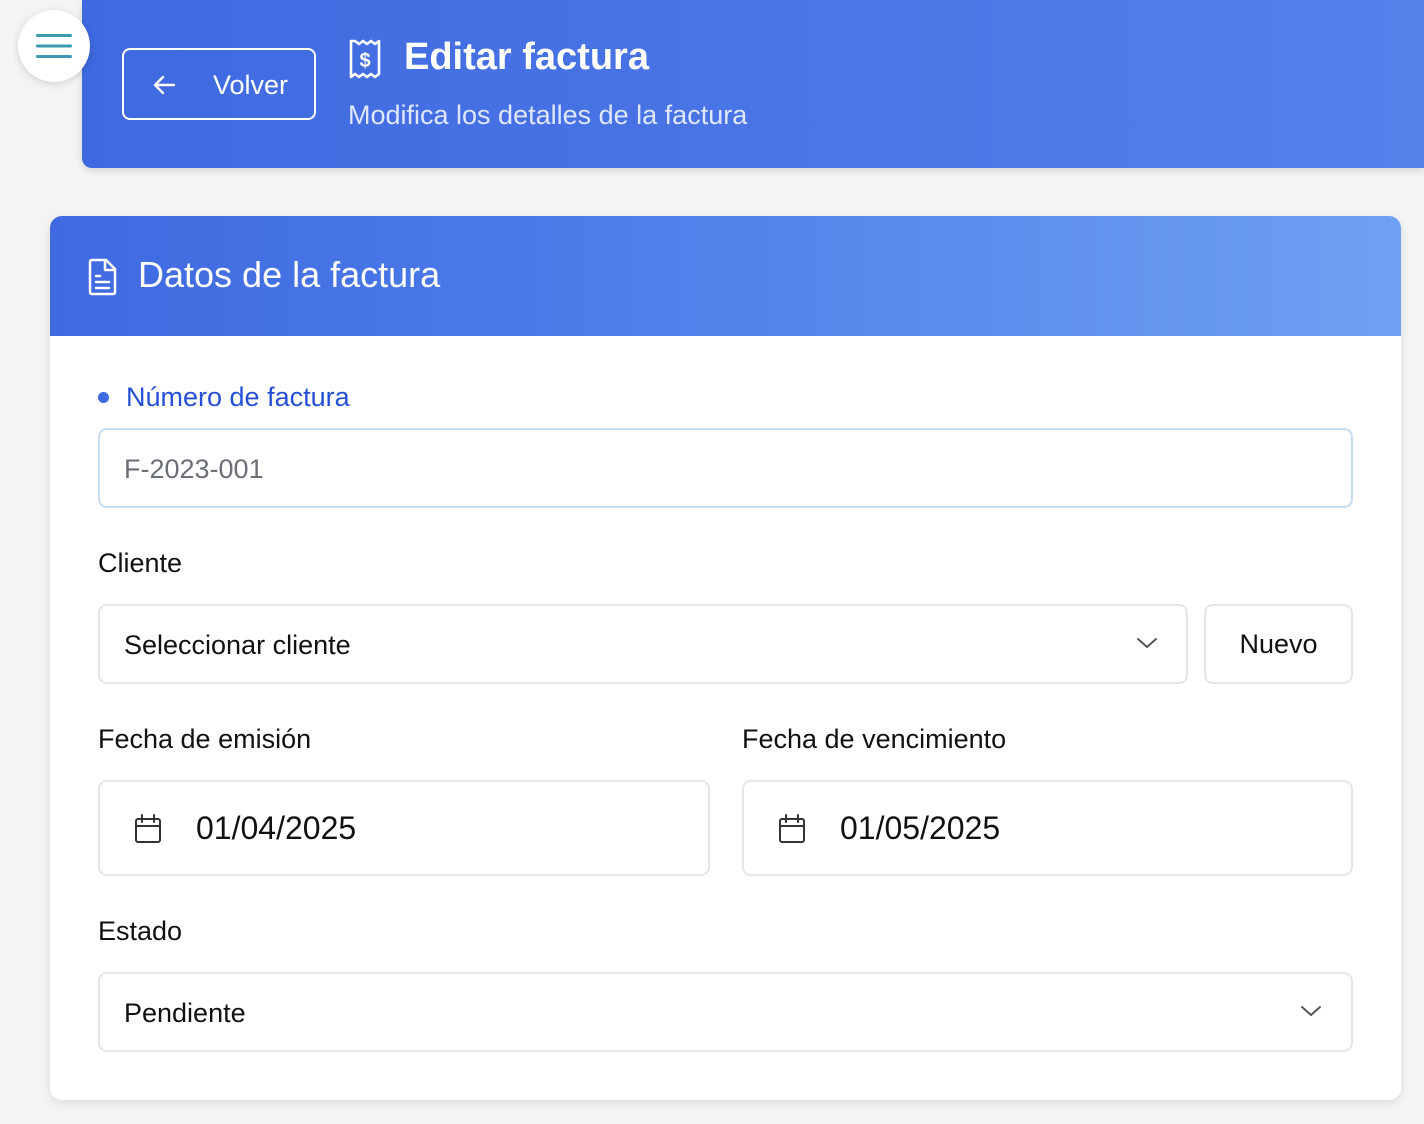  Describe the element at coordinates (643, 644) in the screenshot. I see `client-select: Seleccionar cliente` at that location.